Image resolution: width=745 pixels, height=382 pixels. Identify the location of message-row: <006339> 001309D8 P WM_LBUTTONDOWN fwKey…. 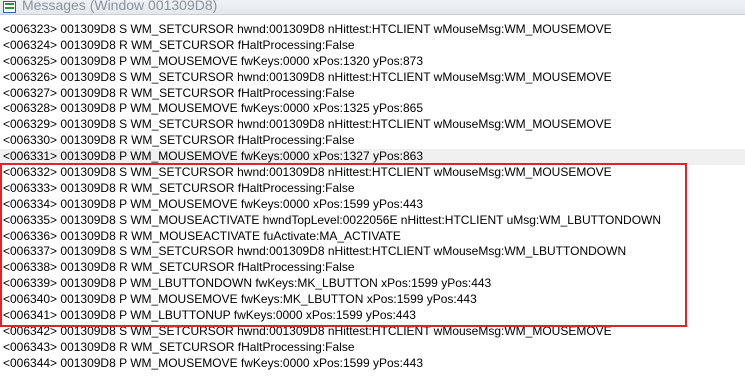
(372, 284).